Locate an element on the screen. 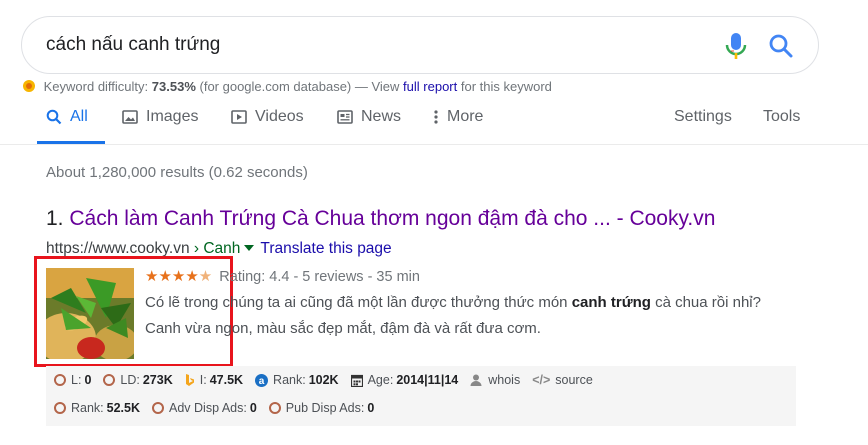 This screenshot has width=868, height=445. play-icon is located at coordinates (239, 117).